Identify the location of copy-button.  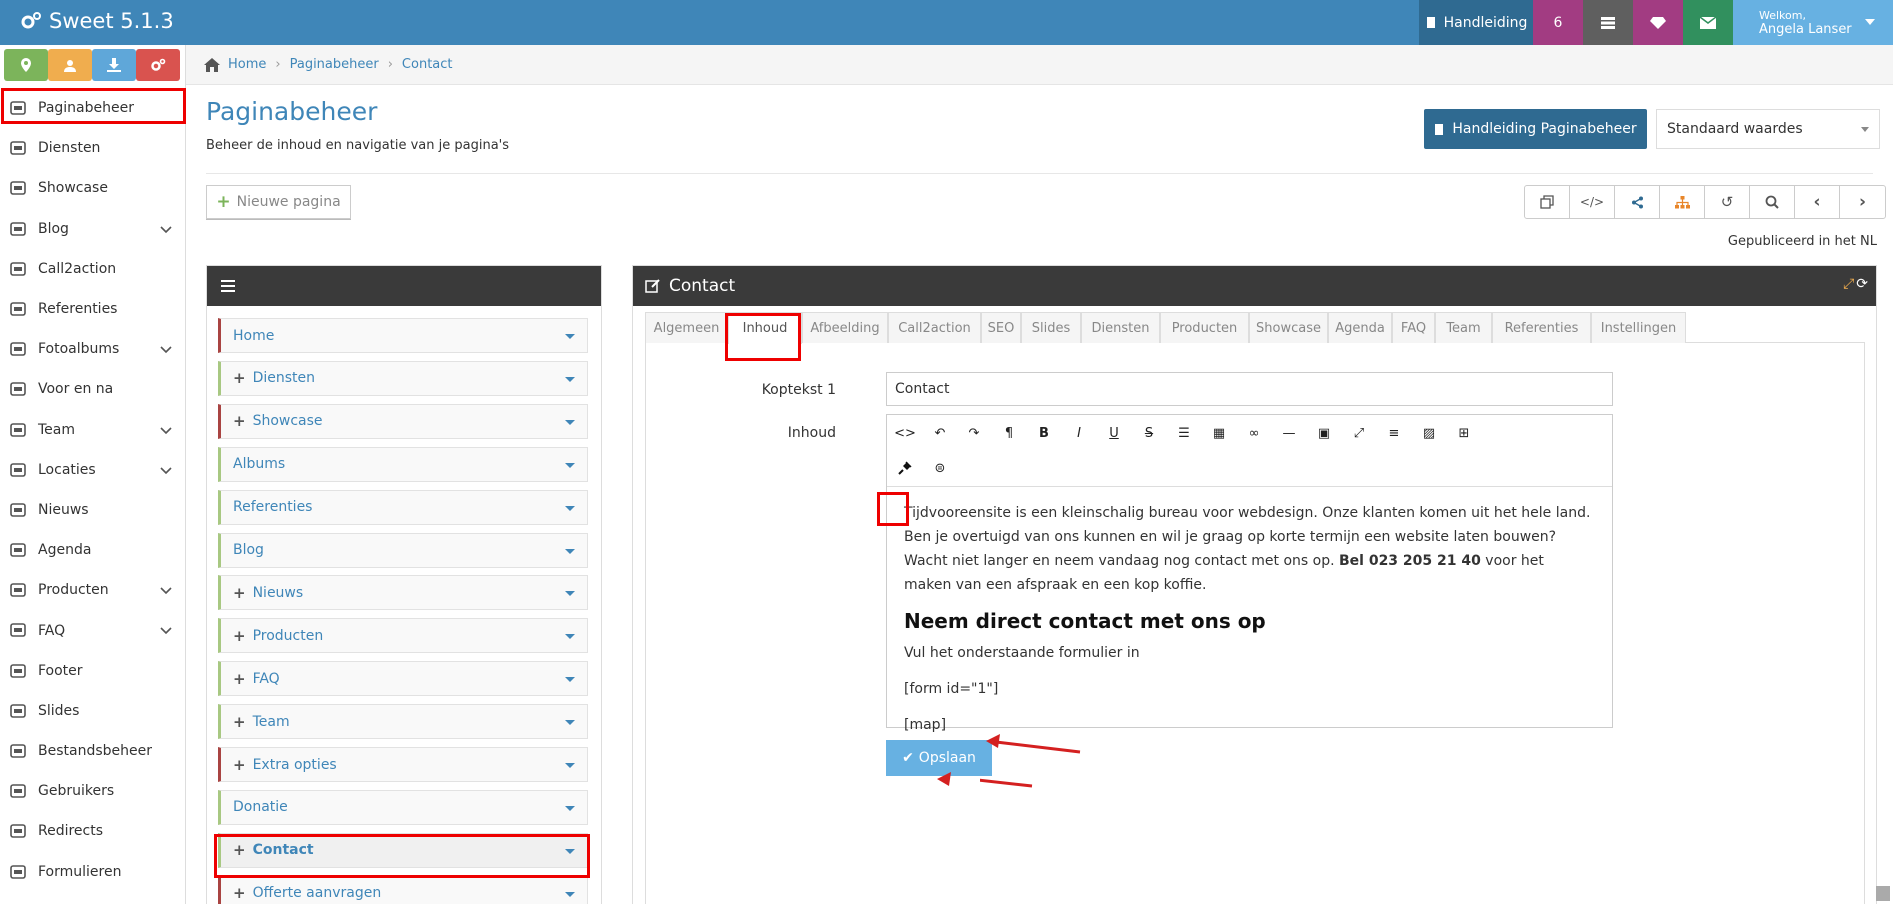
(1547, 202).